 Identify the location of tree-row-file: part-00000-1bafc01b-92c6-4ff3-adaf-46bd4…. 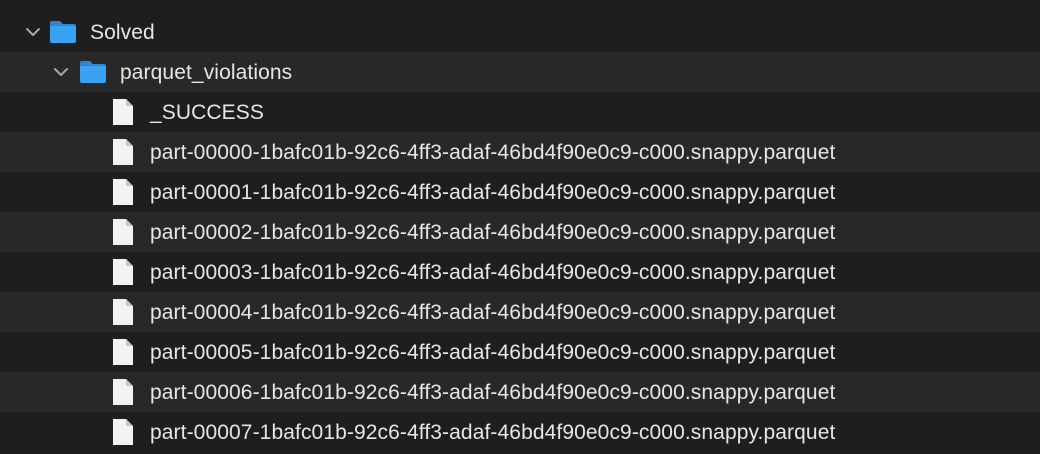
(520, 152).